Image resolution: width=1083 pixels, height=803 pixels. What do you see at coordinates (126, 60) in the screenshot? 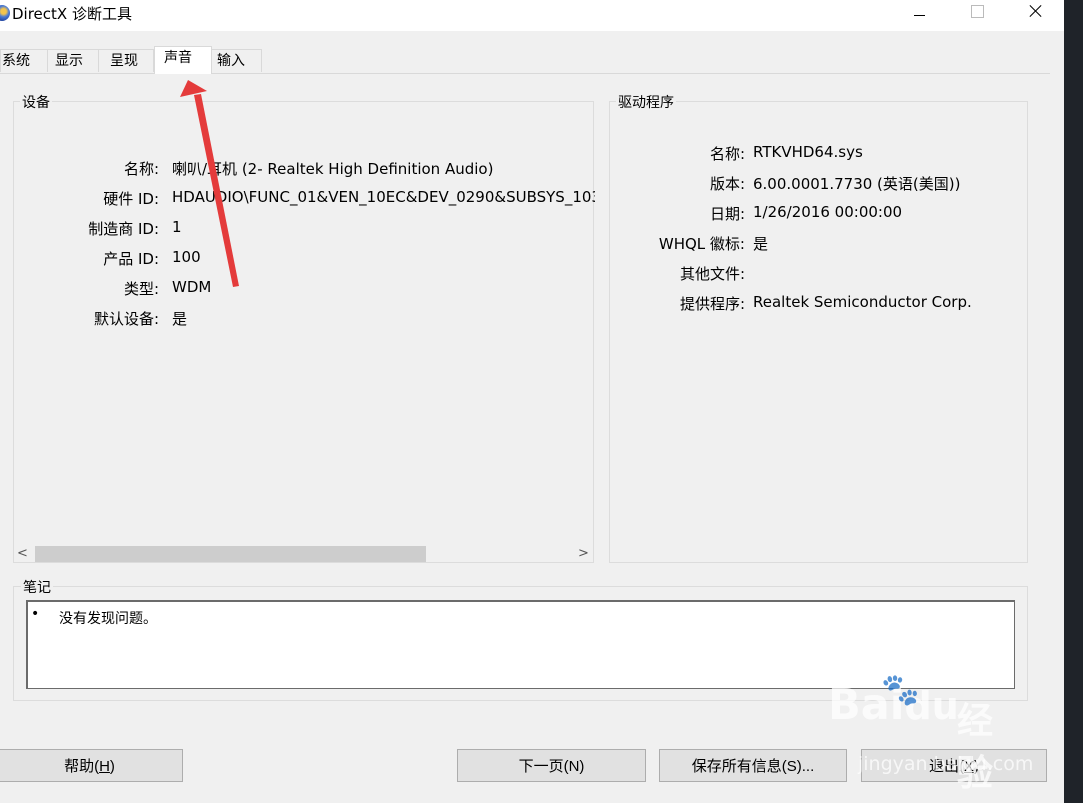
I see `tab-render: 呈现` at bounding box center [126, 60].